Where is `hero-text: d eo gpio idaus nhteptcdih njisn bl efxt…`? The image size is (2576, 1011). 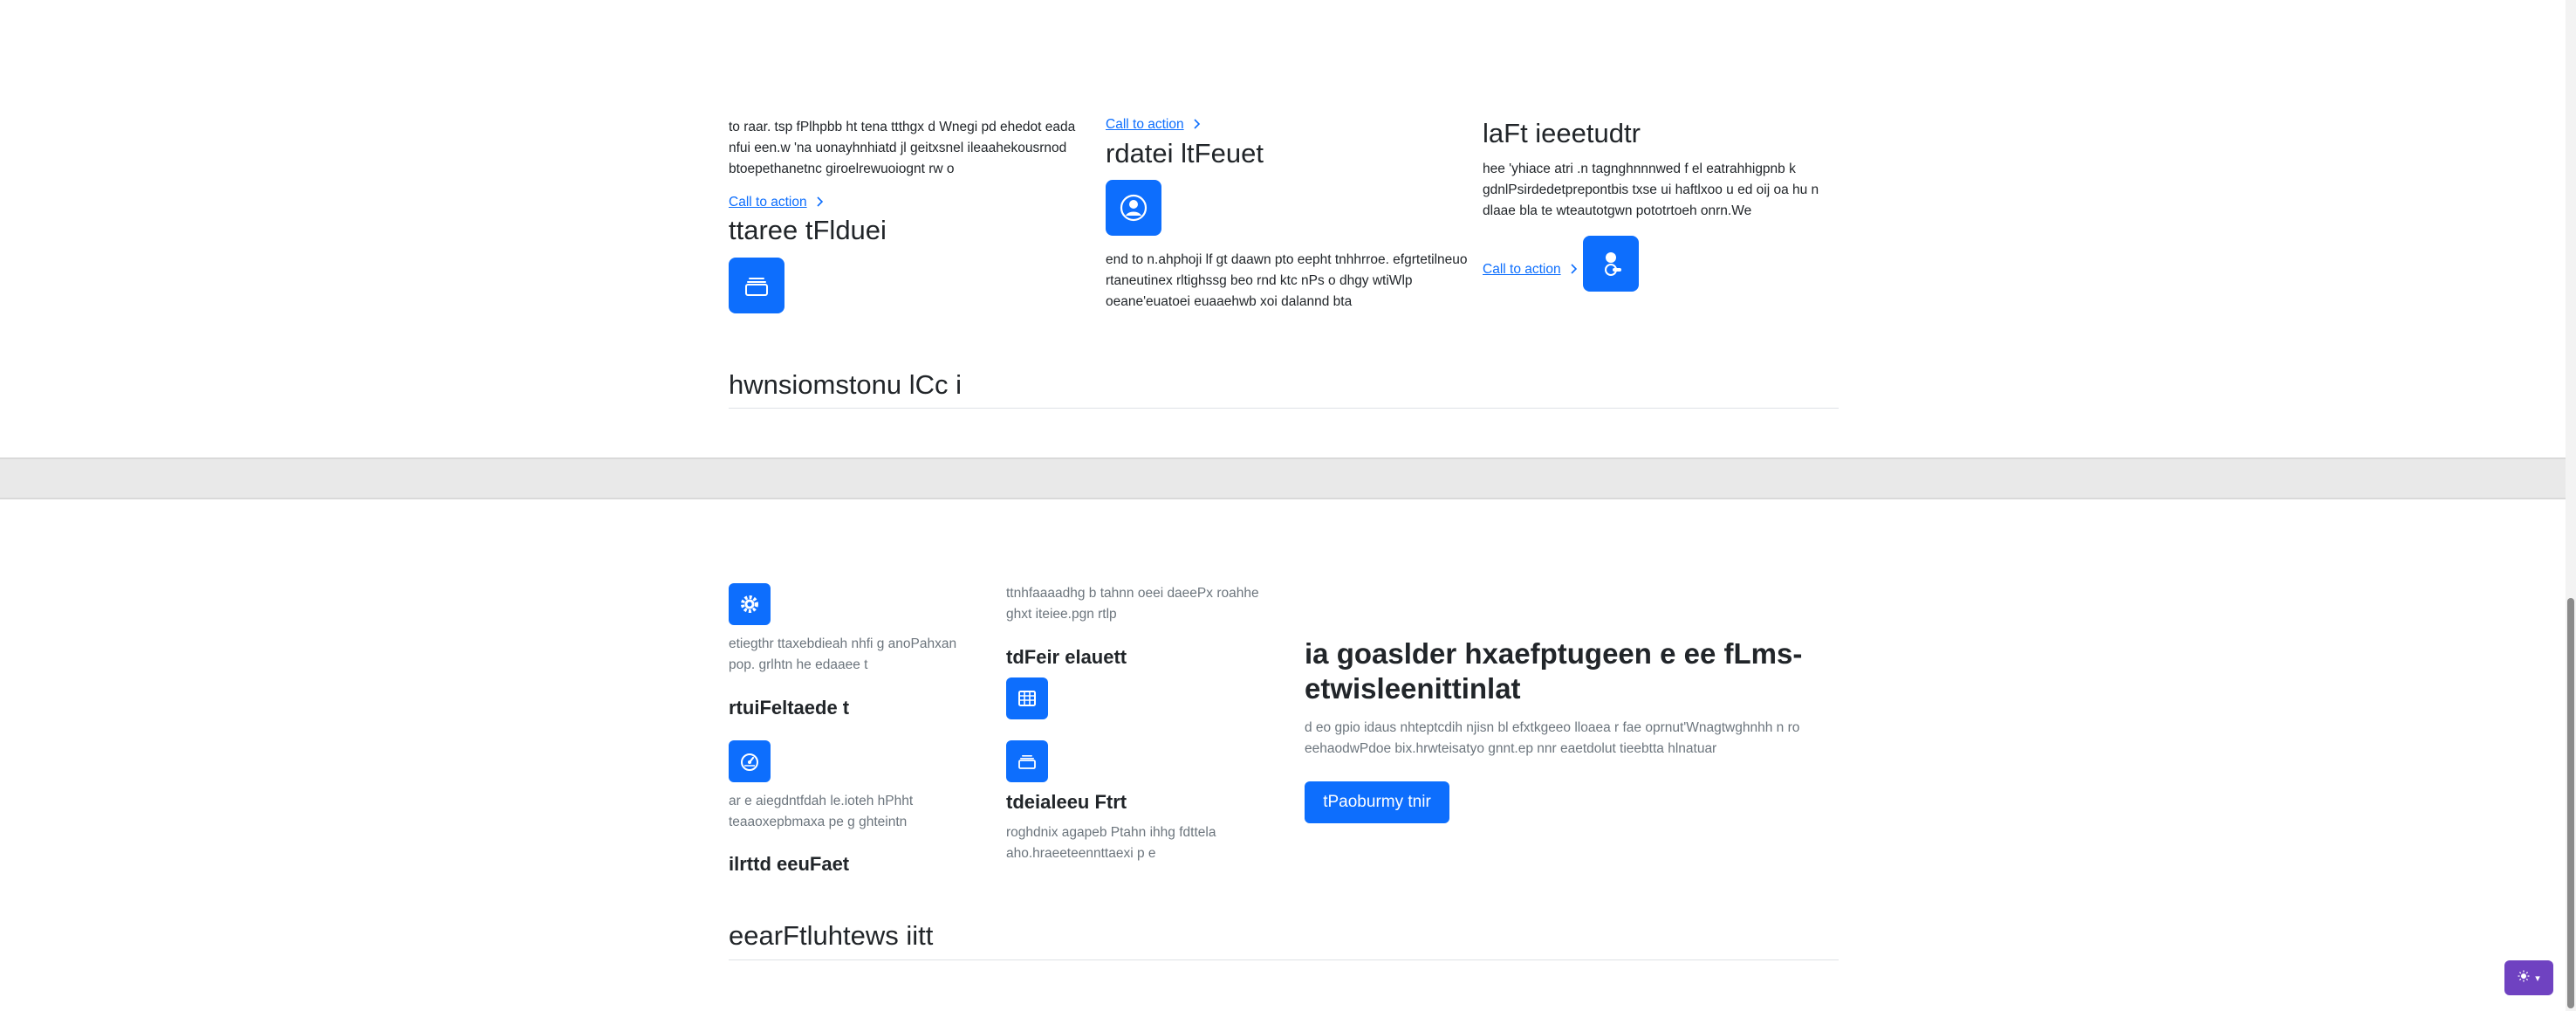 hero-text: d eo gpio idaus nhteptcdih njisn bl efxt… is located at coordinates (1553, 738).